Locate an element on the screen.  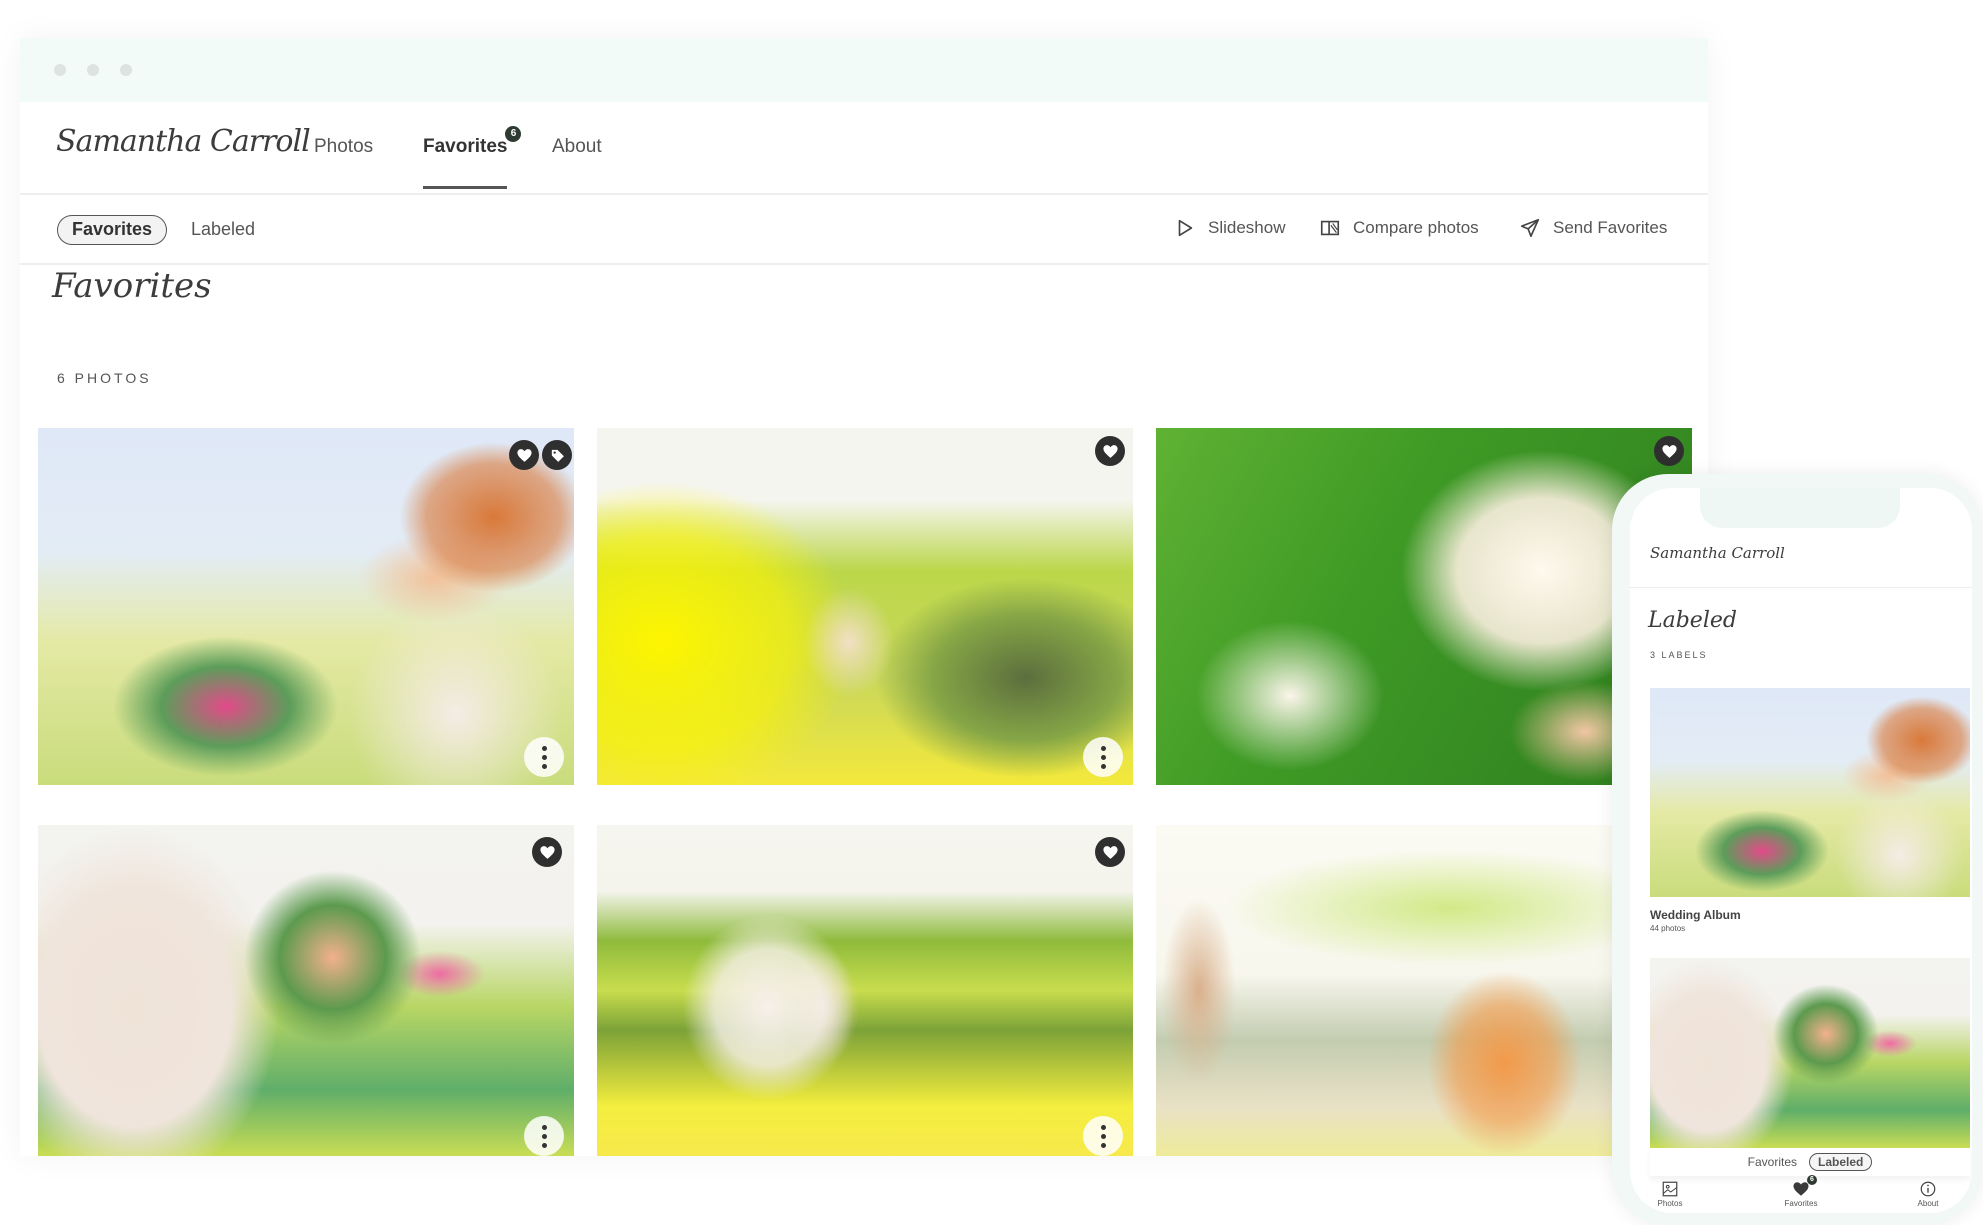
nav-about: About is located at coordinates (577, 147).